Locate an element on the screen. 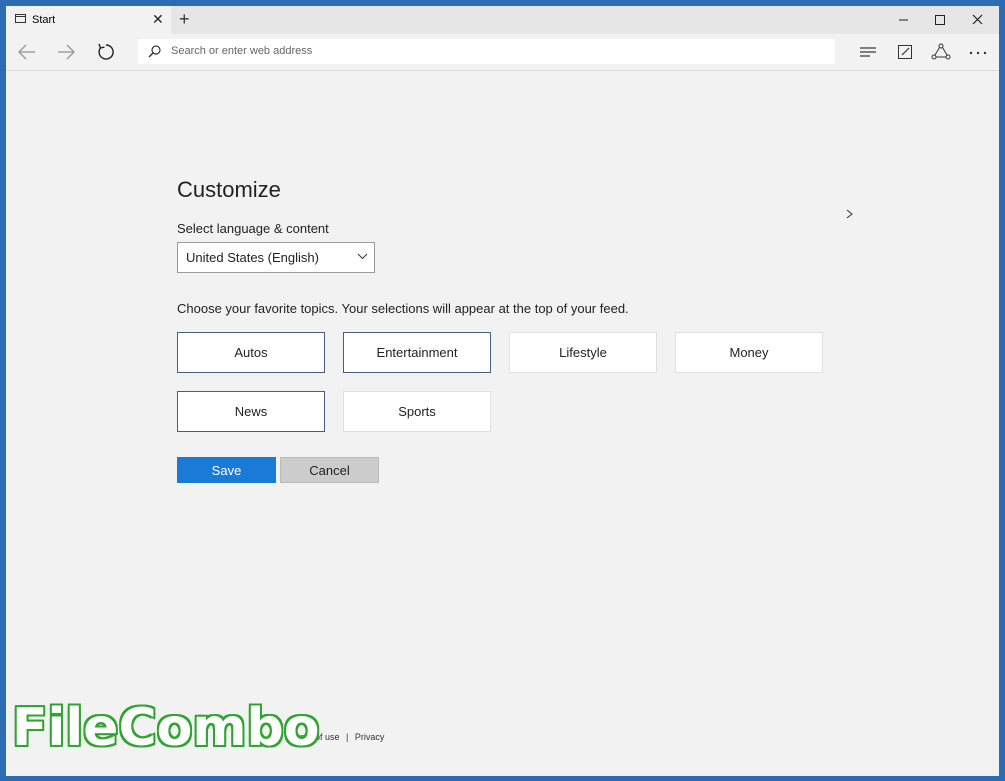 This screenshot has width=1005, height=781. tab-start: Start ✕ is located at coordinates (88, 20).